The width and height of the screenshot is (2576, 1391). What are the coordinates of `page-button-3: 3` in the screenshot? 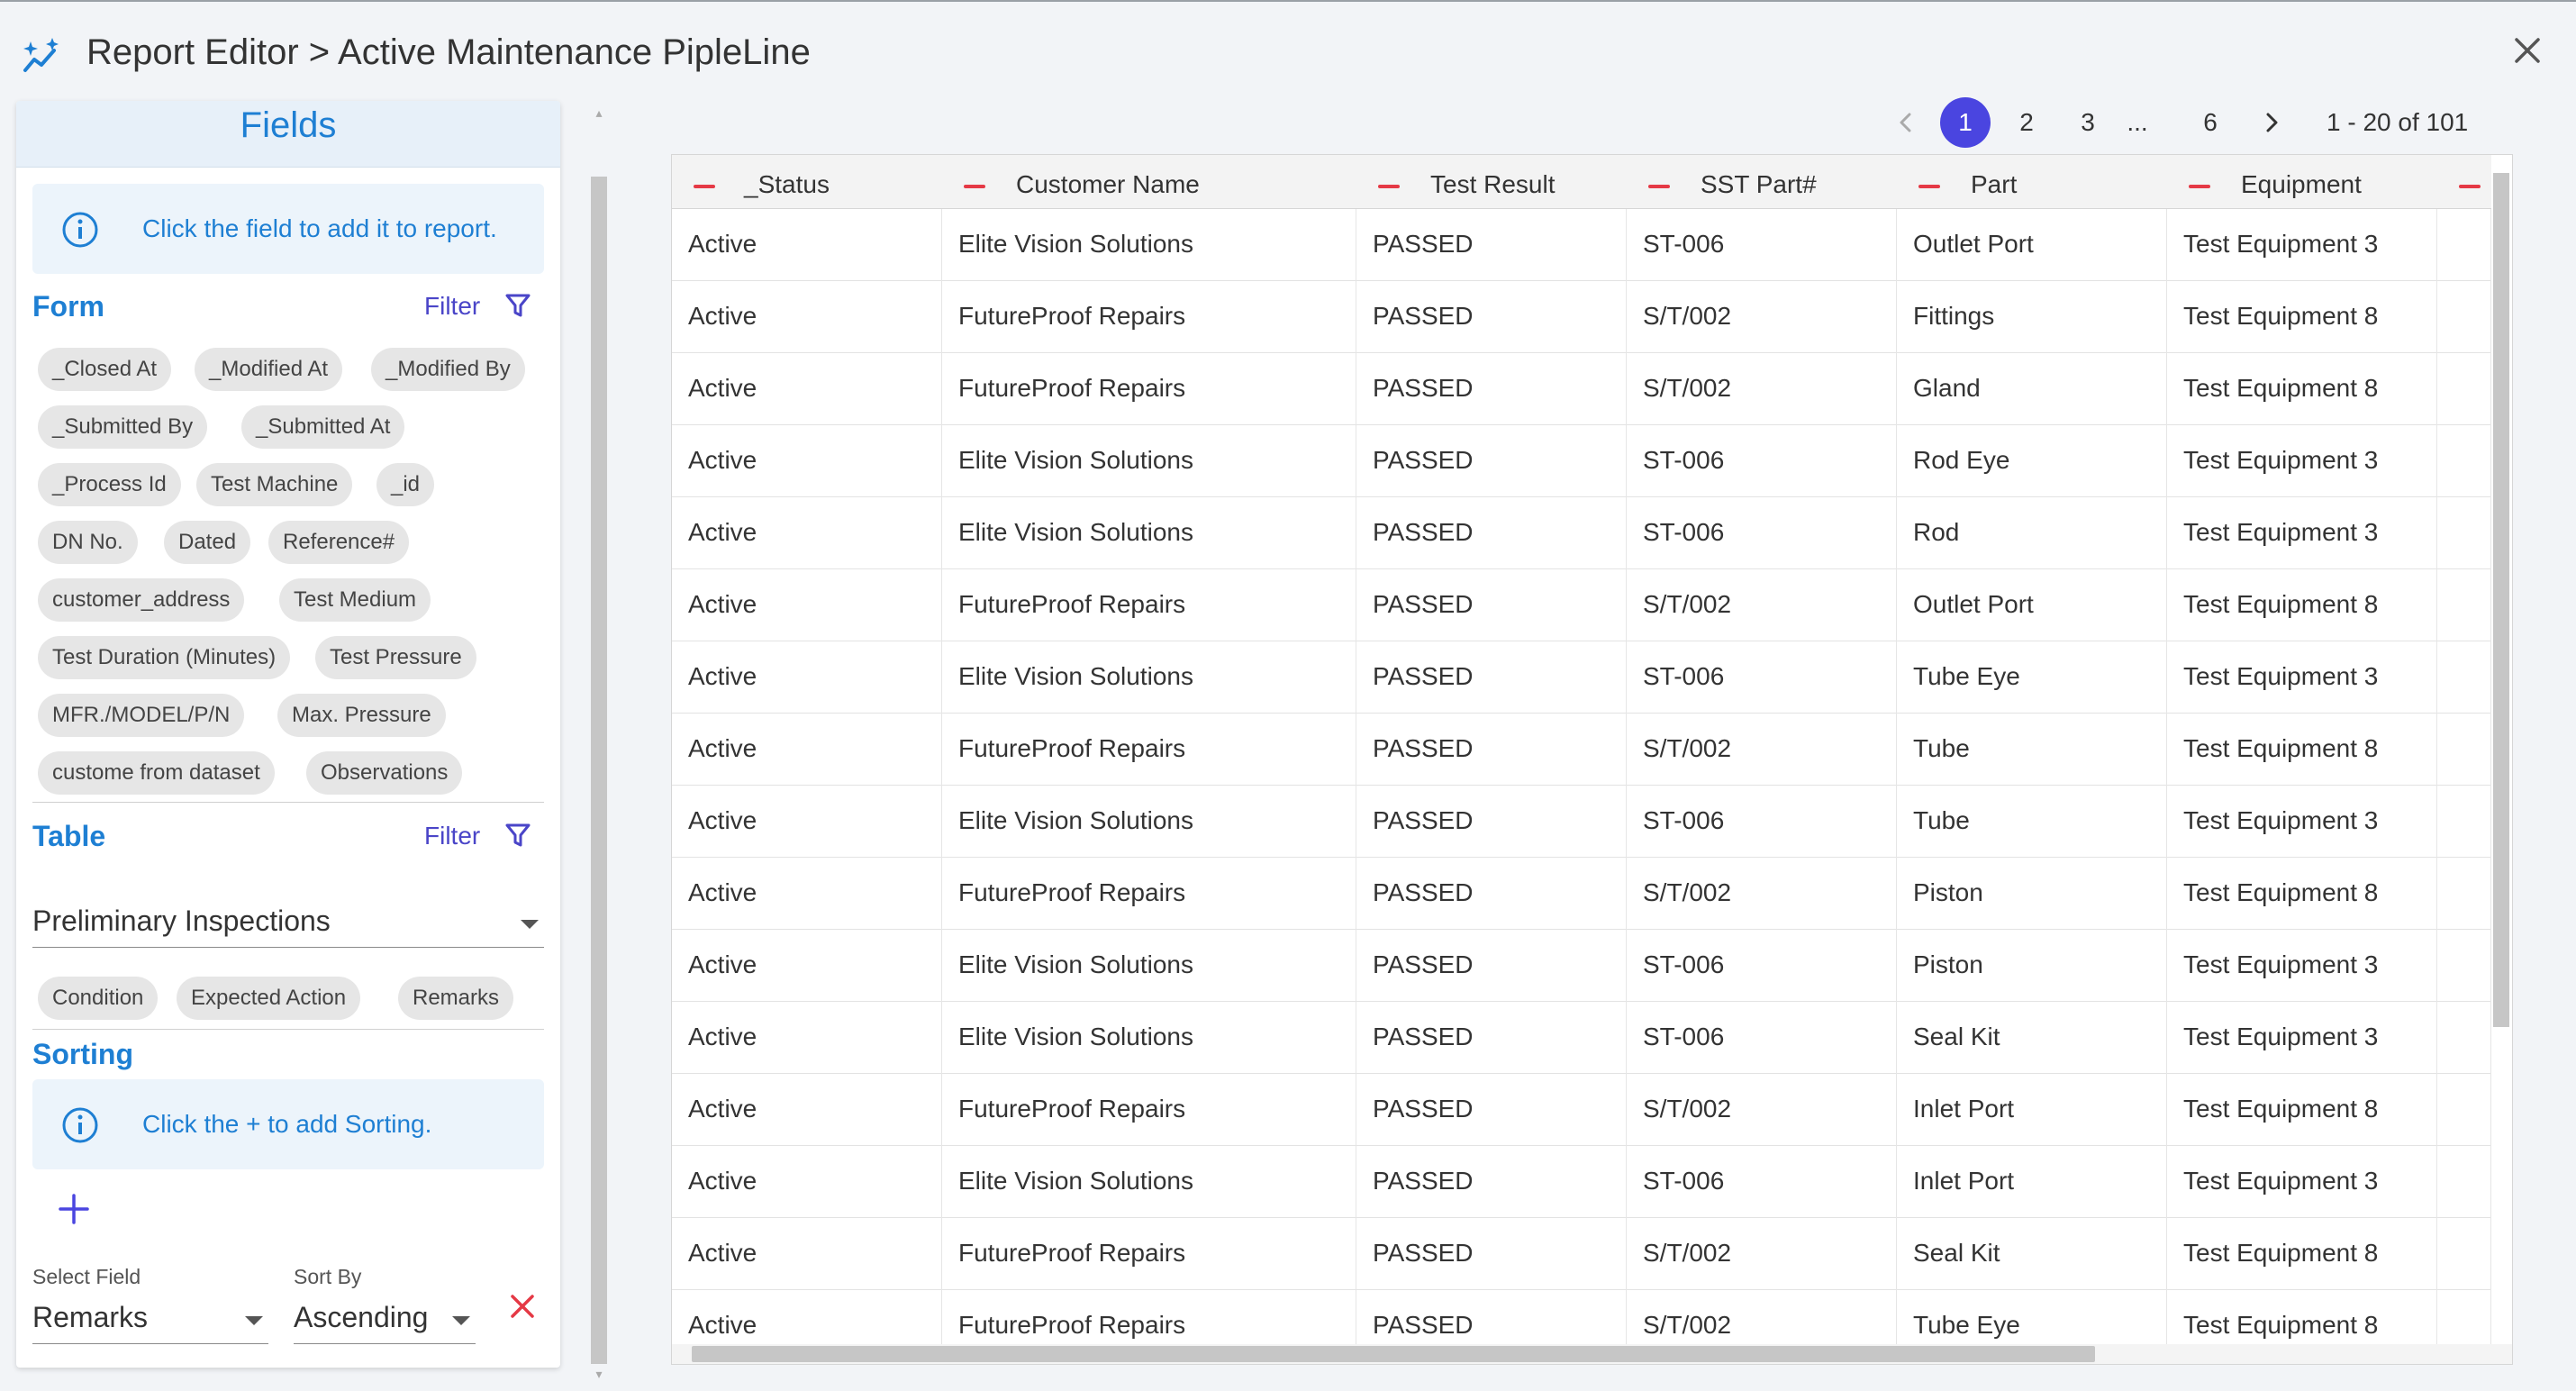 It's located at (2088, 123).